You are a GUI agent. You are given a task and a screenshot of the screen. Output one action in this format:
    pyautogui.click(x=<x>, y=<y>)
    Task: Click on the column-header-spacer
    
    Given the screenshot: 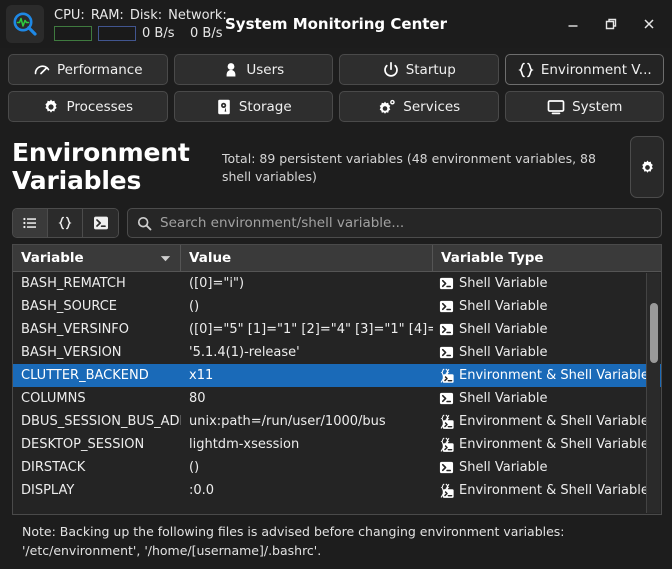 What is the action you would take?
    pyautogui.click(x=653, y=258)
    